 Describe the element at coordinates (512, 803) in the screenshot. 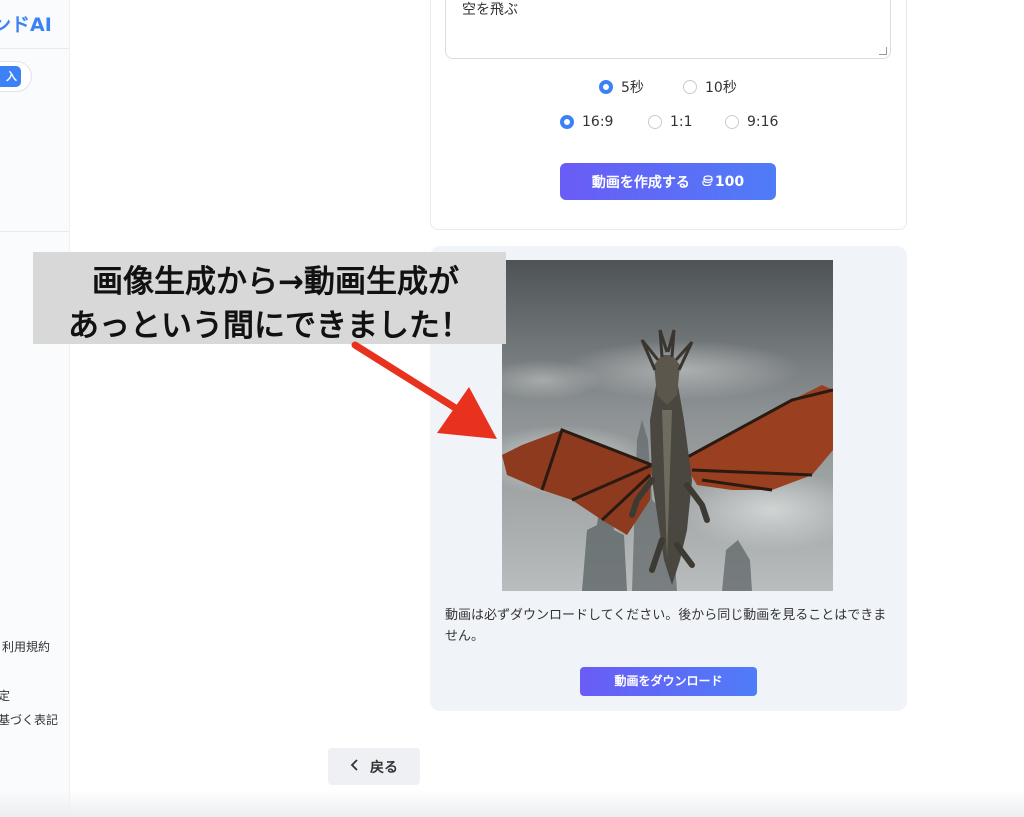

I see `bottom-fade` at that location.